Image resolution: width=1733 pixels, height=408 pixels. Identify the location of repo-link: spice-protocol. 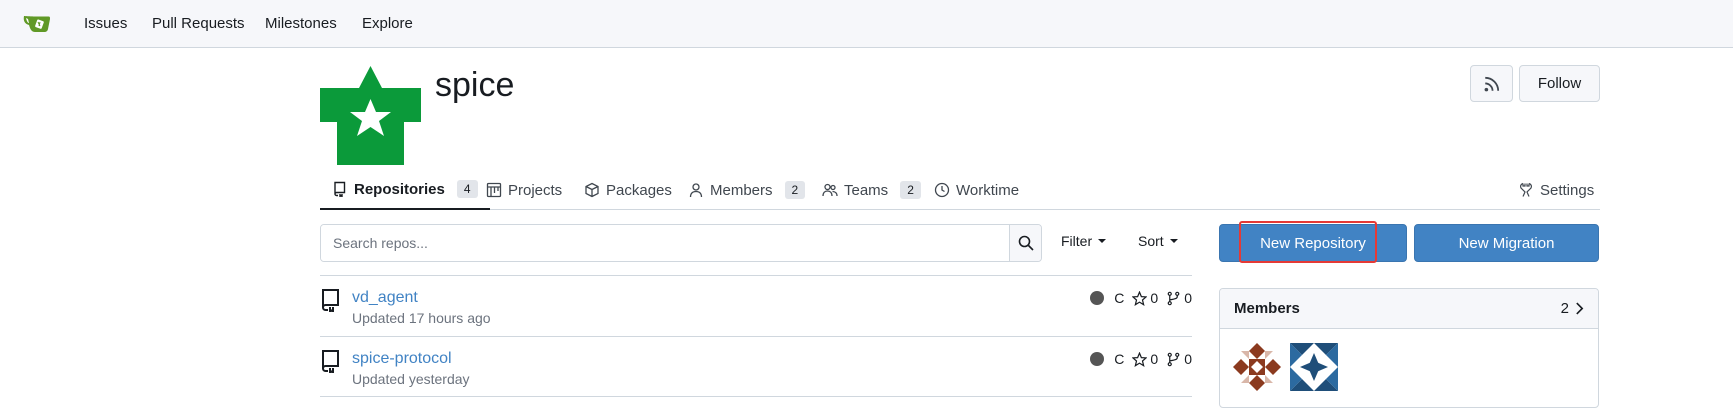
(402, 359).